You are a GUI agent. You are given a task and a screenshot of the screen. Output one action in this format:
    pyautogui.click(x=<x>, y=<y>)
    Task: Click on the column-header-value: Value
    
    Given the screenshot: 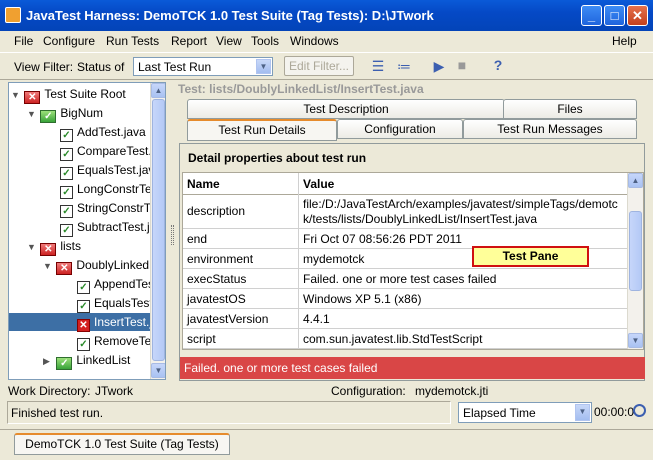 What is the action you would take?
    pyautogui.click(x=319, y=184)
    